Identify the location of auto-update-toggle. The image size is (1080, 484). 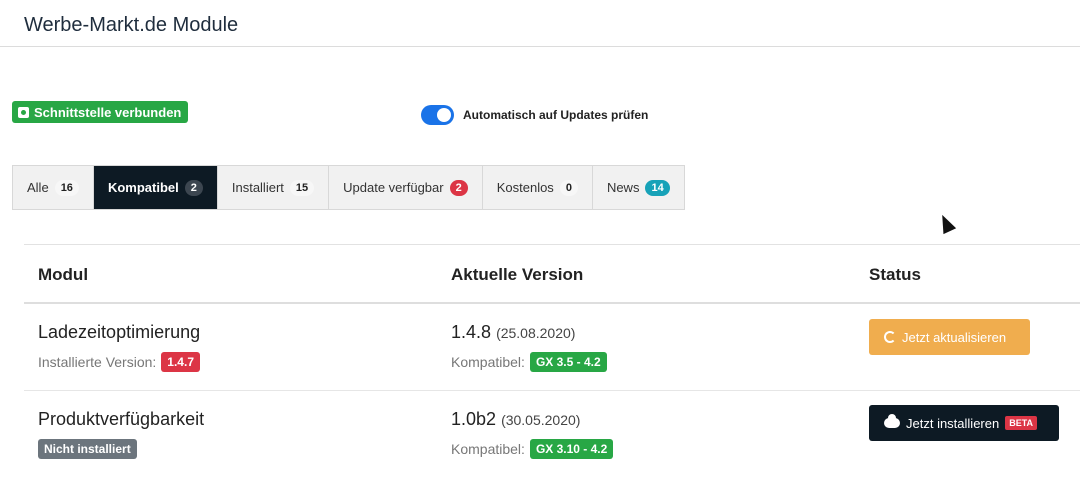
(437, 115).